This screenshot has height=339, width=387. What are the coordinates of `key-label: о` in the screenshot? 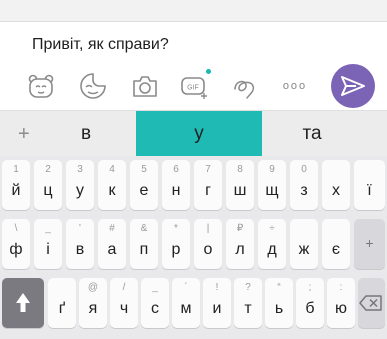 It's located at (208, 249).